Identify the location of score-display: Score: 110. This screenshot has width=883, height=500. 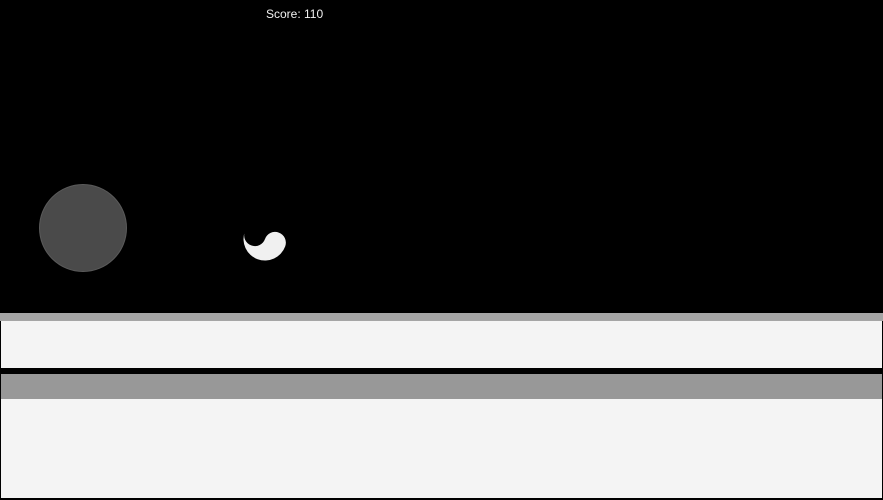
(295, 14).